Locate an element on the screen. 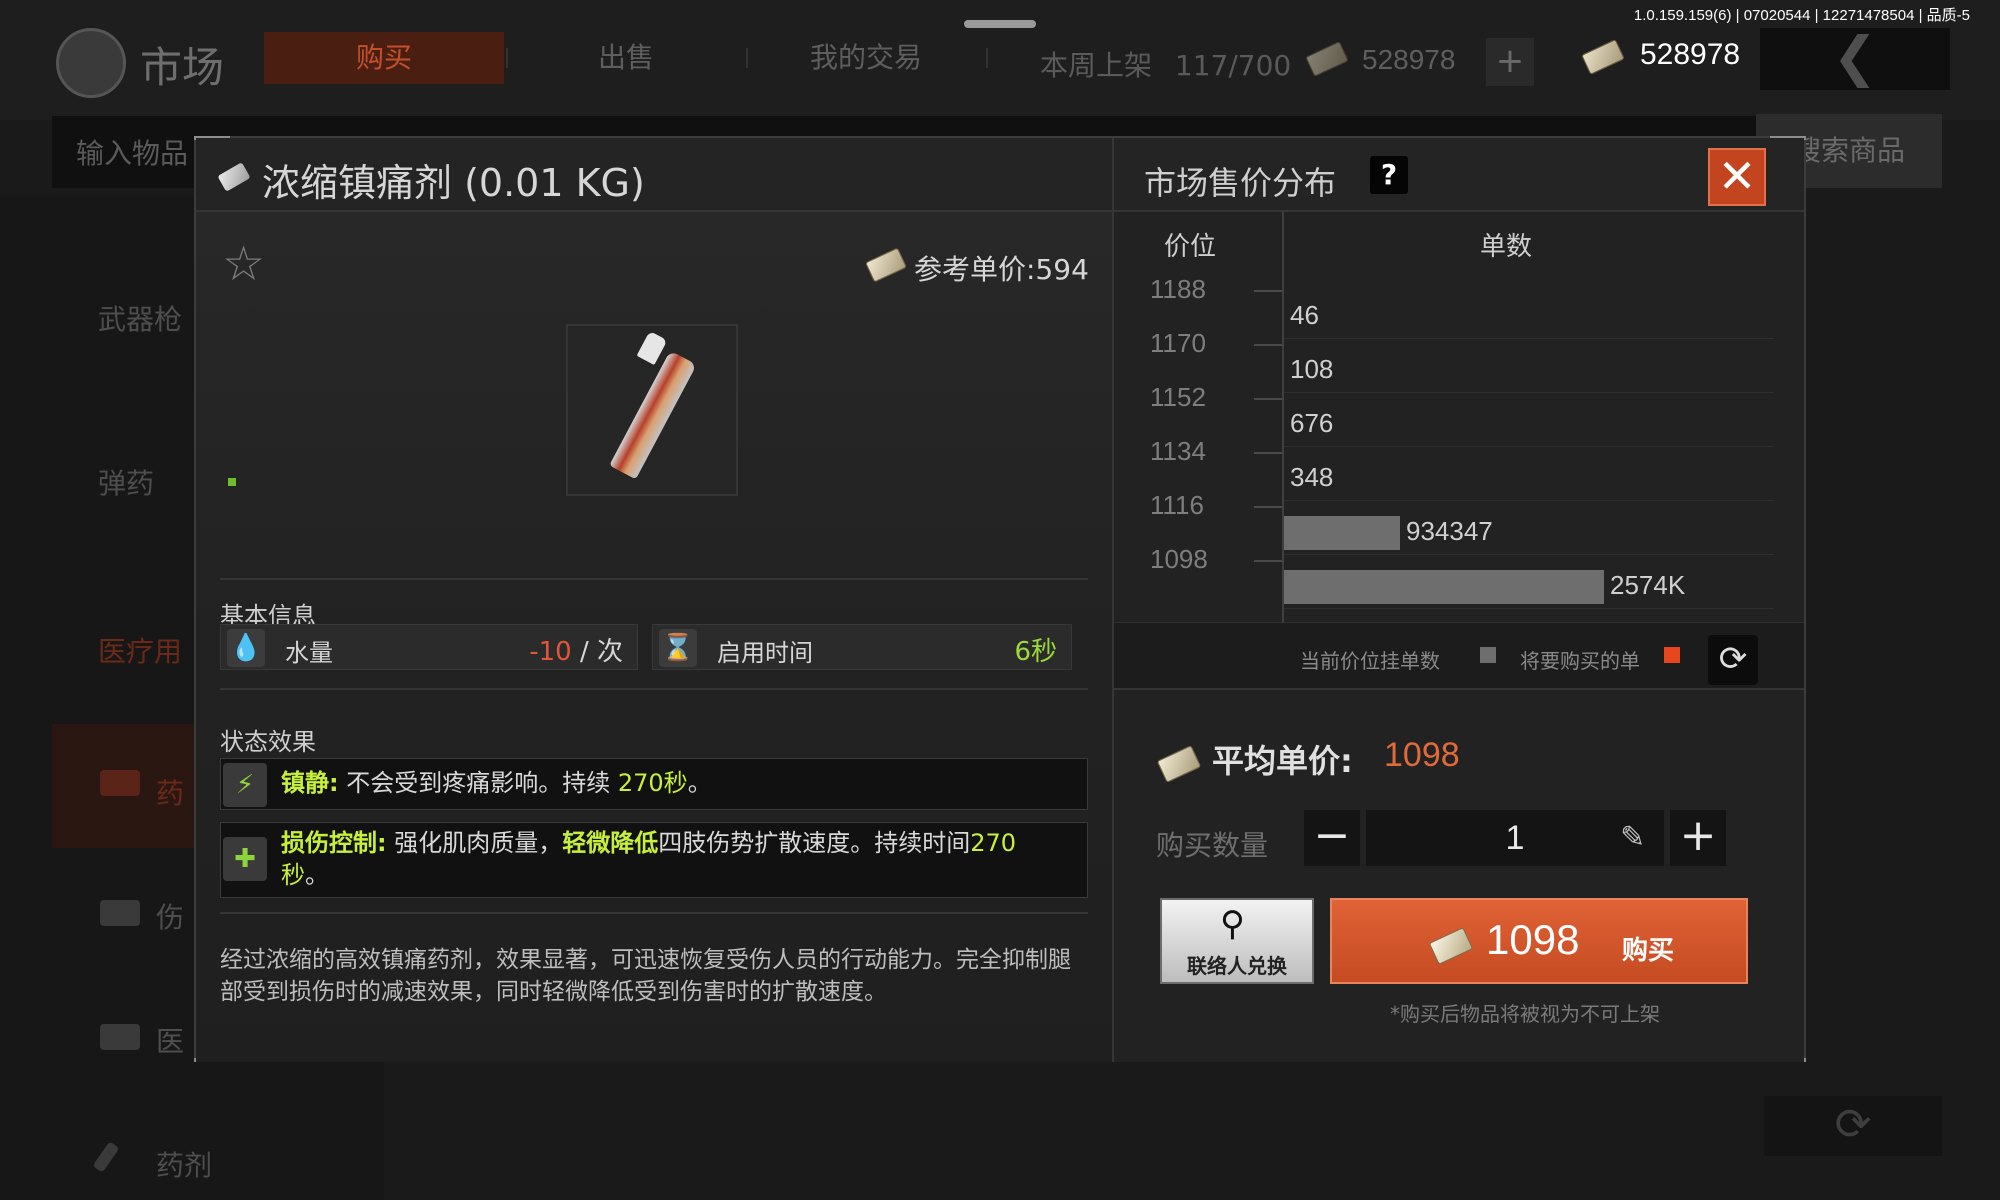 This screenshot has width=2000, height=1200. water-drop-icon: 💧 is located at coordinates (246, 648).